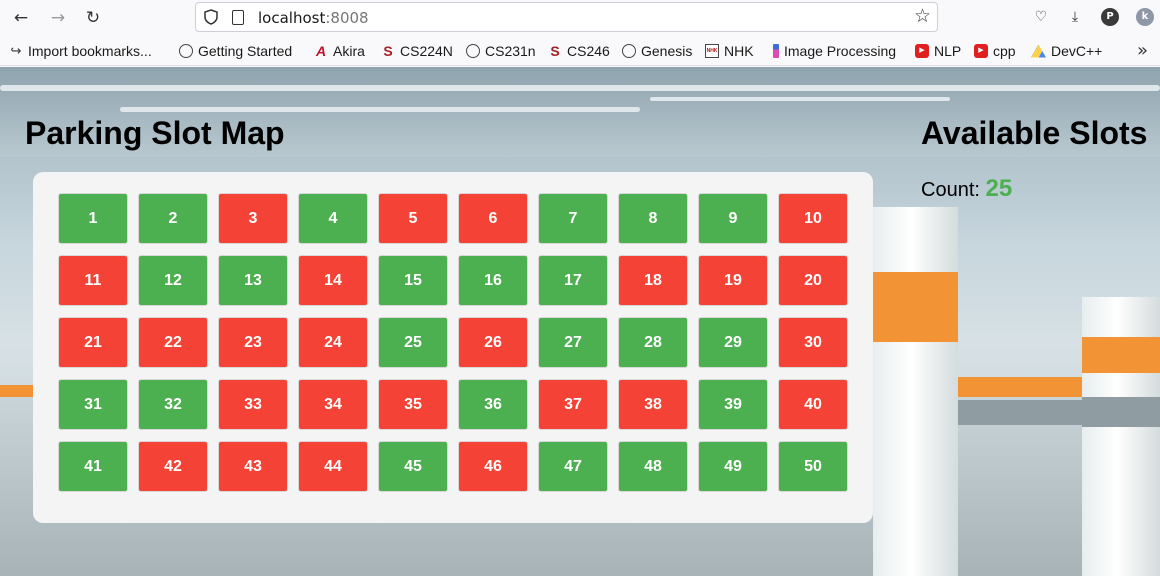 The width and height of the screenshot is (1160, 576). I want to click on import-icon: ↪, so click(16, 50).